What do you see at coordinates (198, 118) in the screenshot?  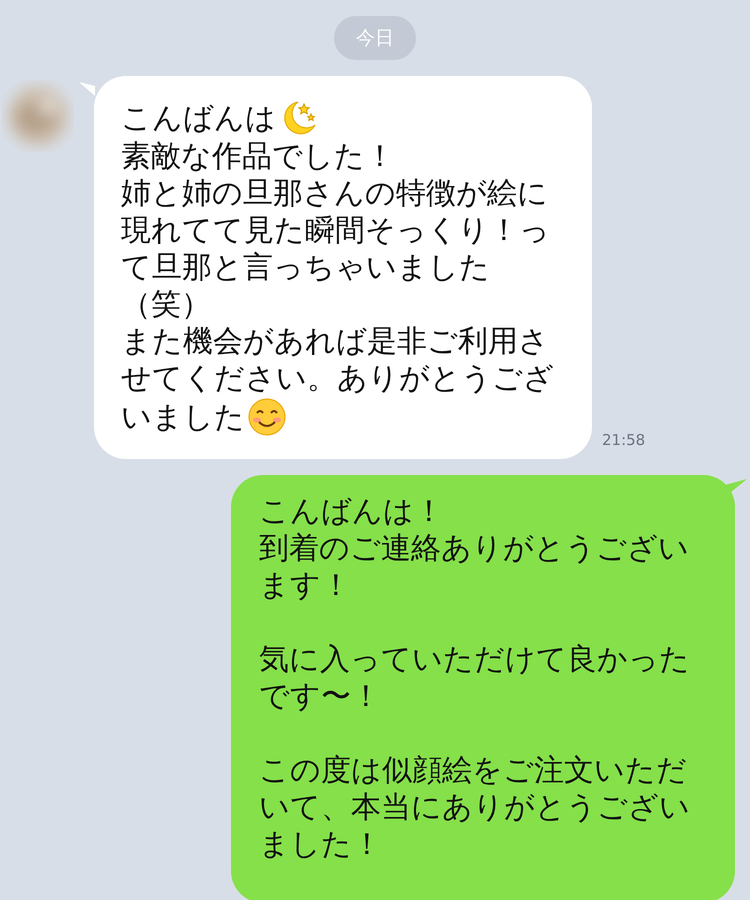 I see `message-text: こんばんは` at bounding box center [198, 118].